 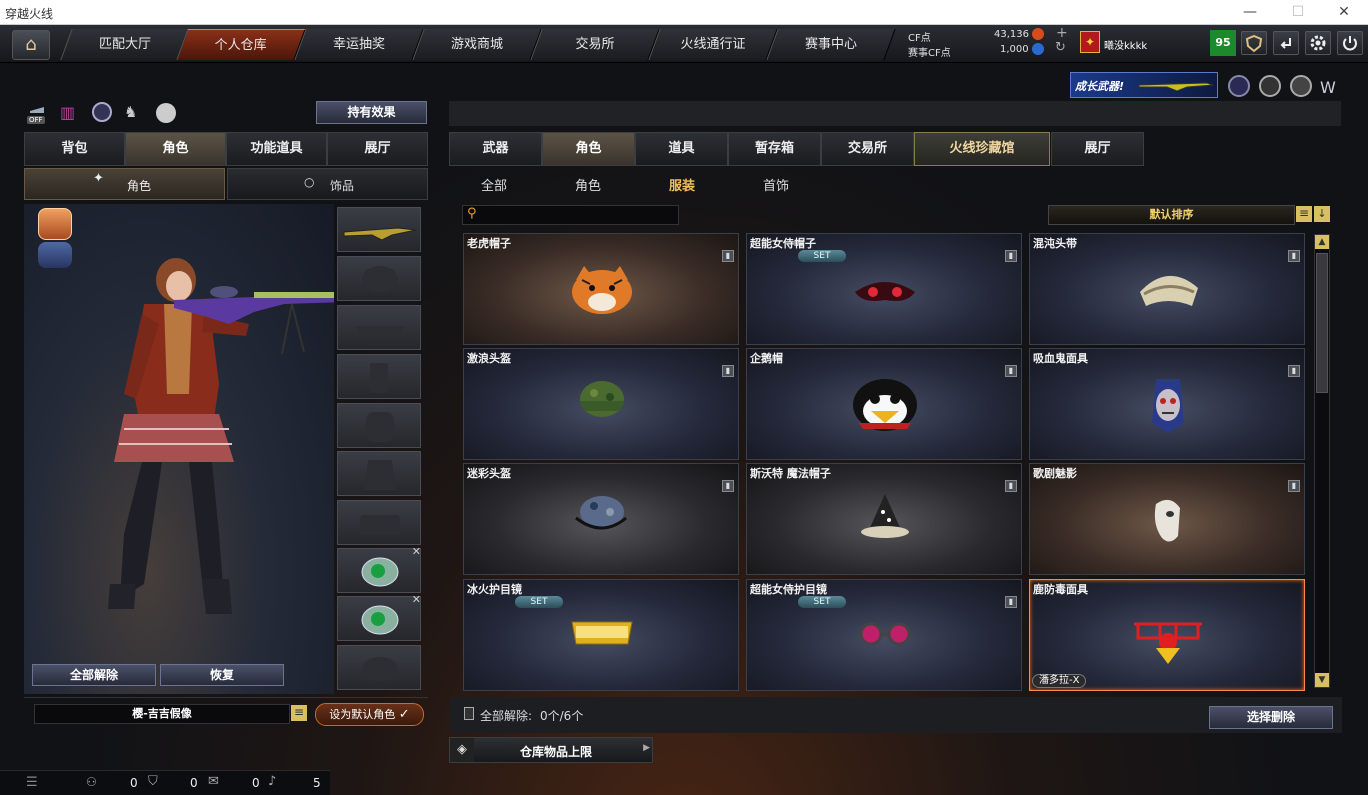 What do you see at coordinates (1322, 242) in the screenshot?
I see `scroll-up-icon: ▲` at bounding box center [1322, 242].